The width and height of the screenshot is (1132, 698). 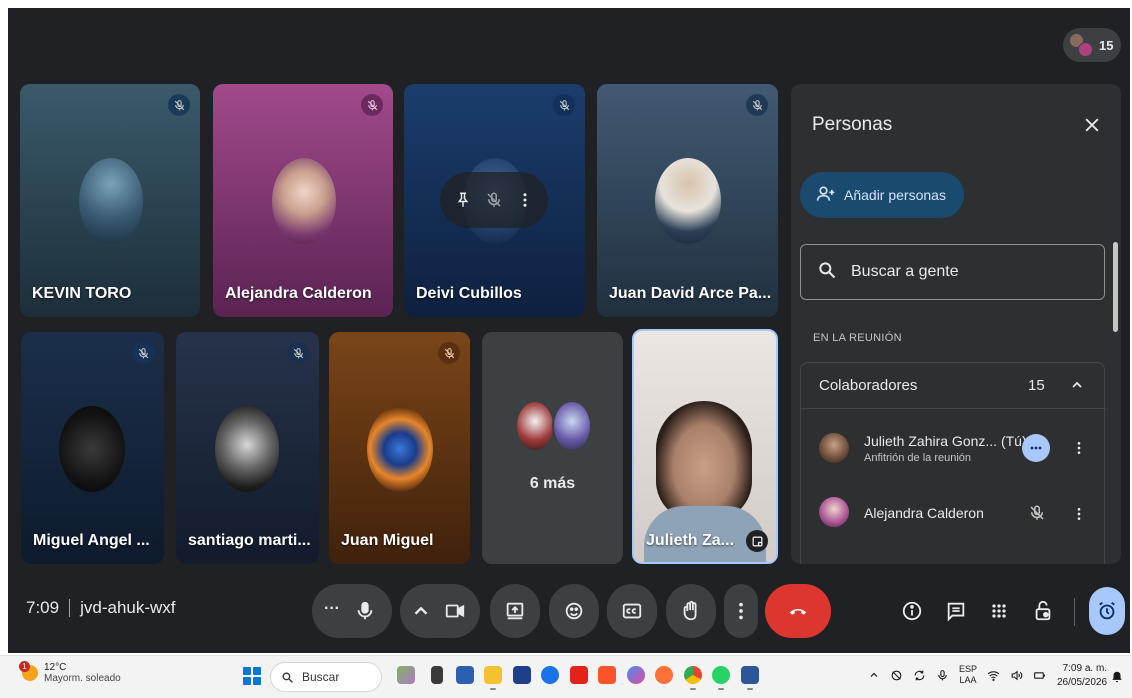 I want to click on wifi-icon, so click(x=993, y=675).